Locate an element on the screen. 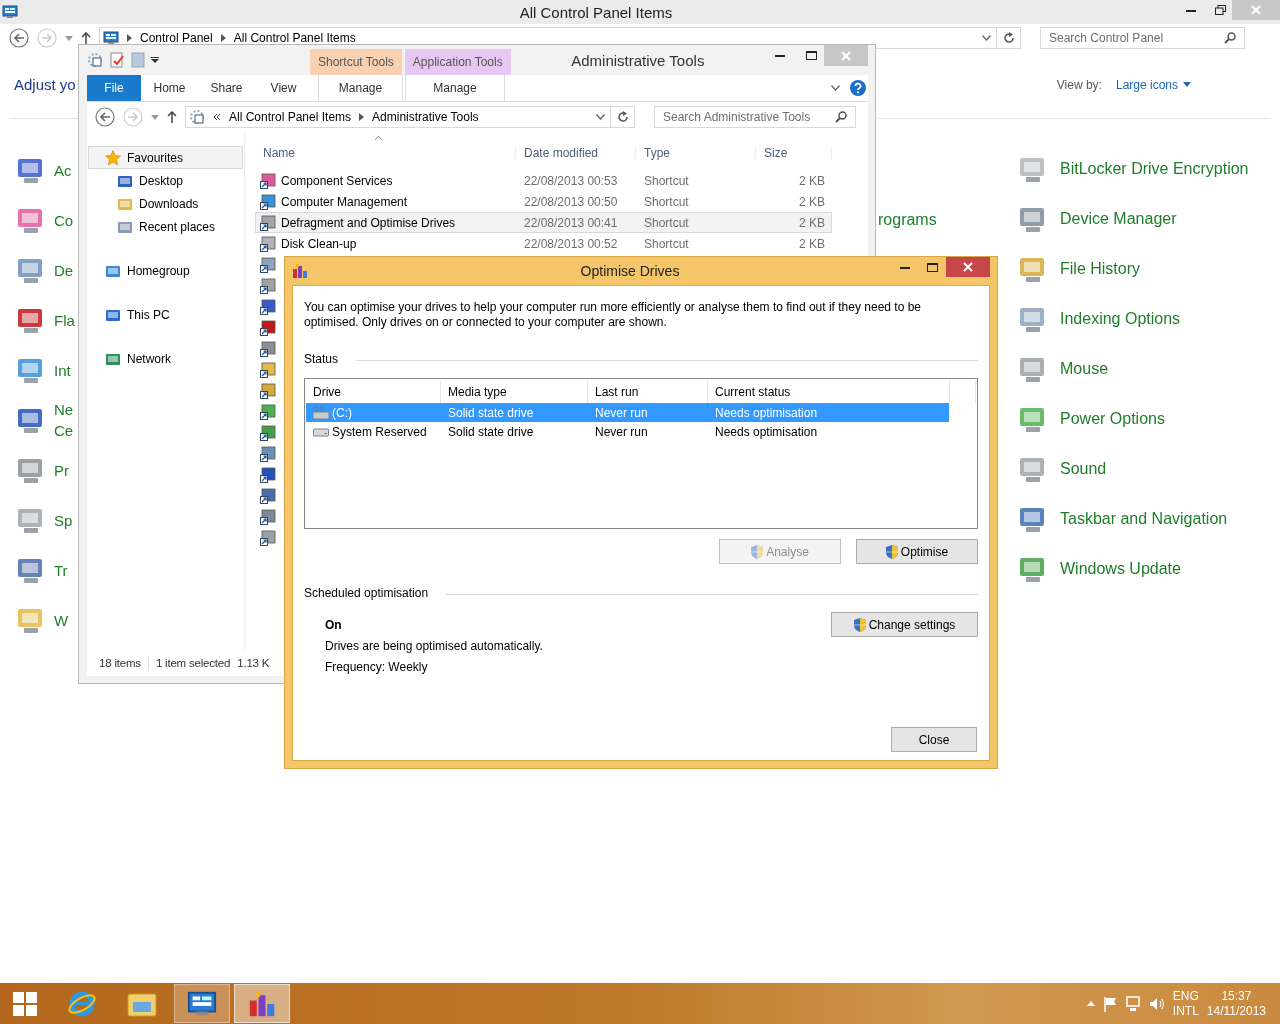  overflow-icon is located at coordinates (217, 117).